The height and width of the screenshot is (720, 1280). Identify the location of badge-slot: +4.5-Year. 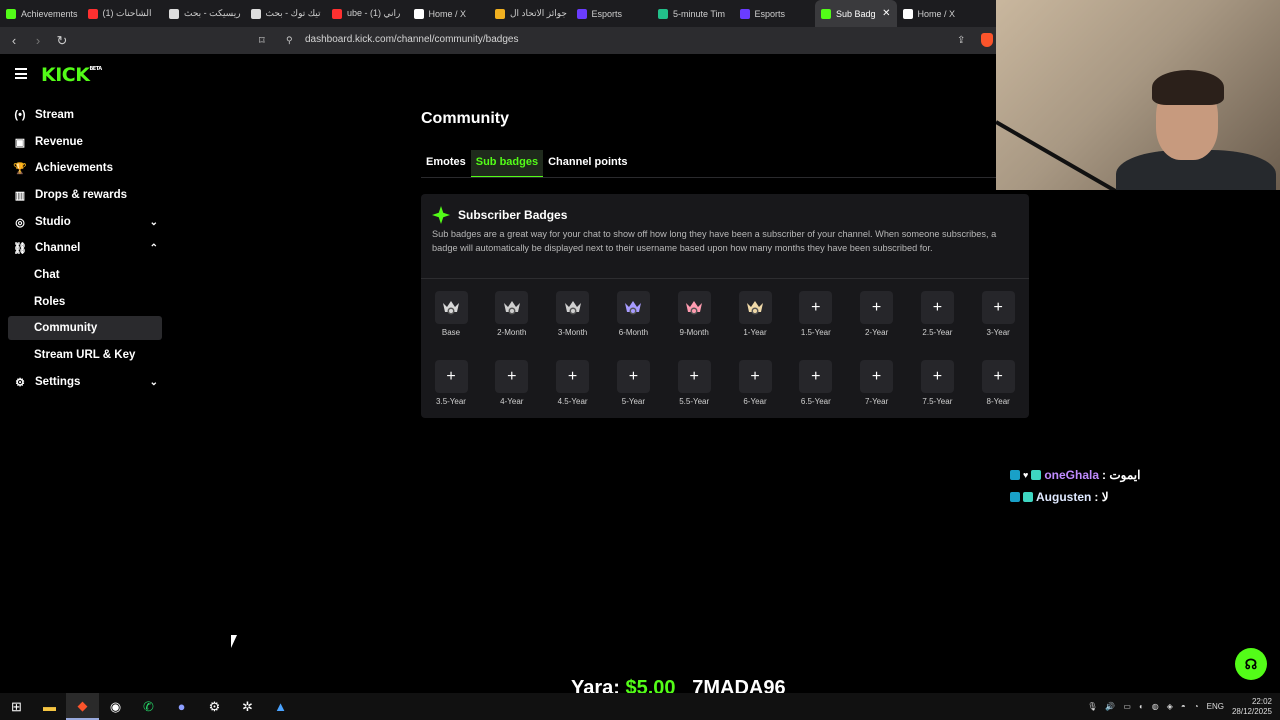
(573, 383).